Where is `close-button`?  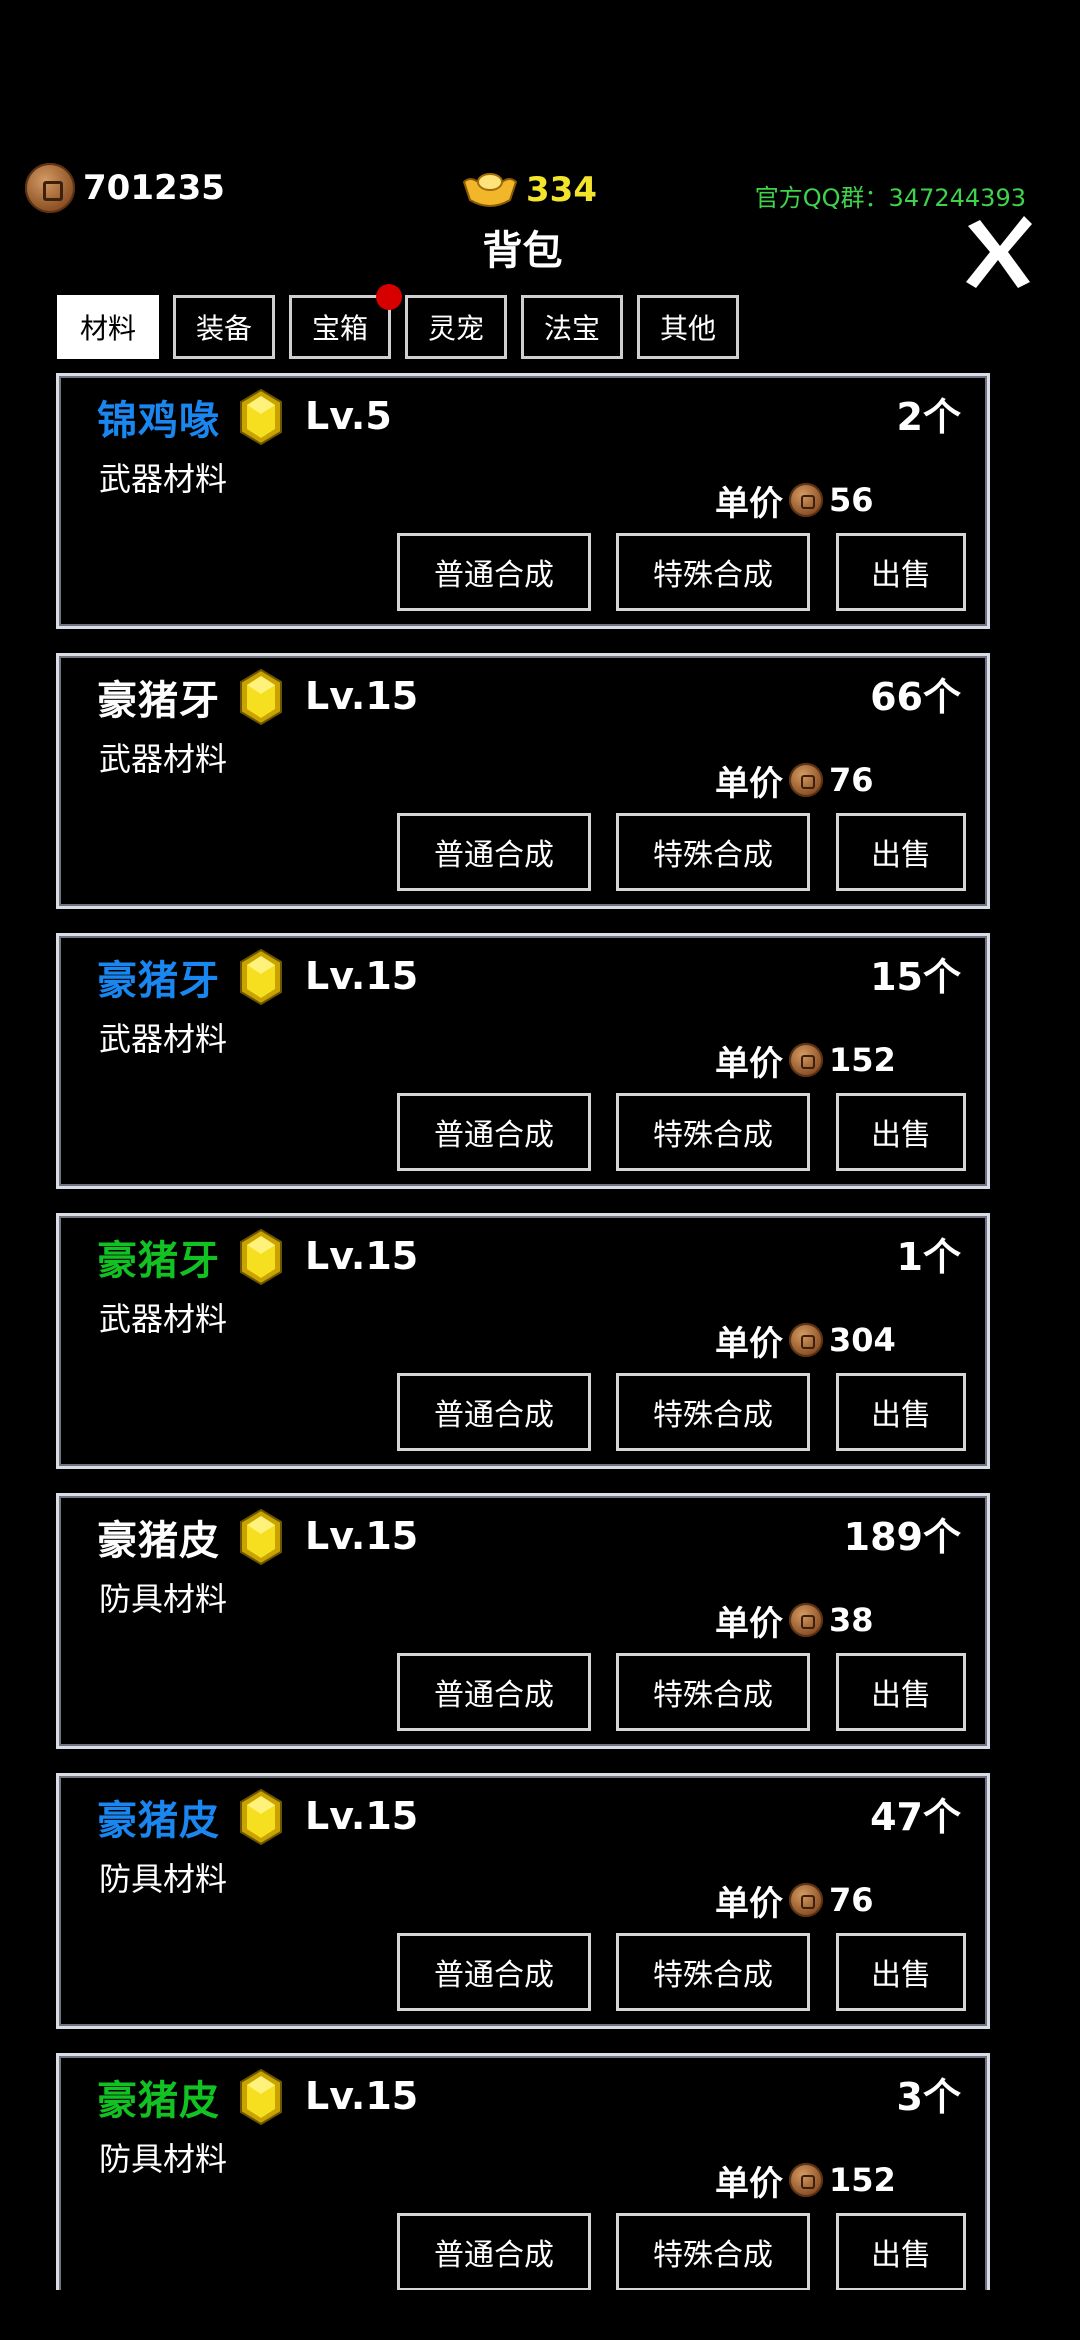
close-button is located at coordinates (998, 252).